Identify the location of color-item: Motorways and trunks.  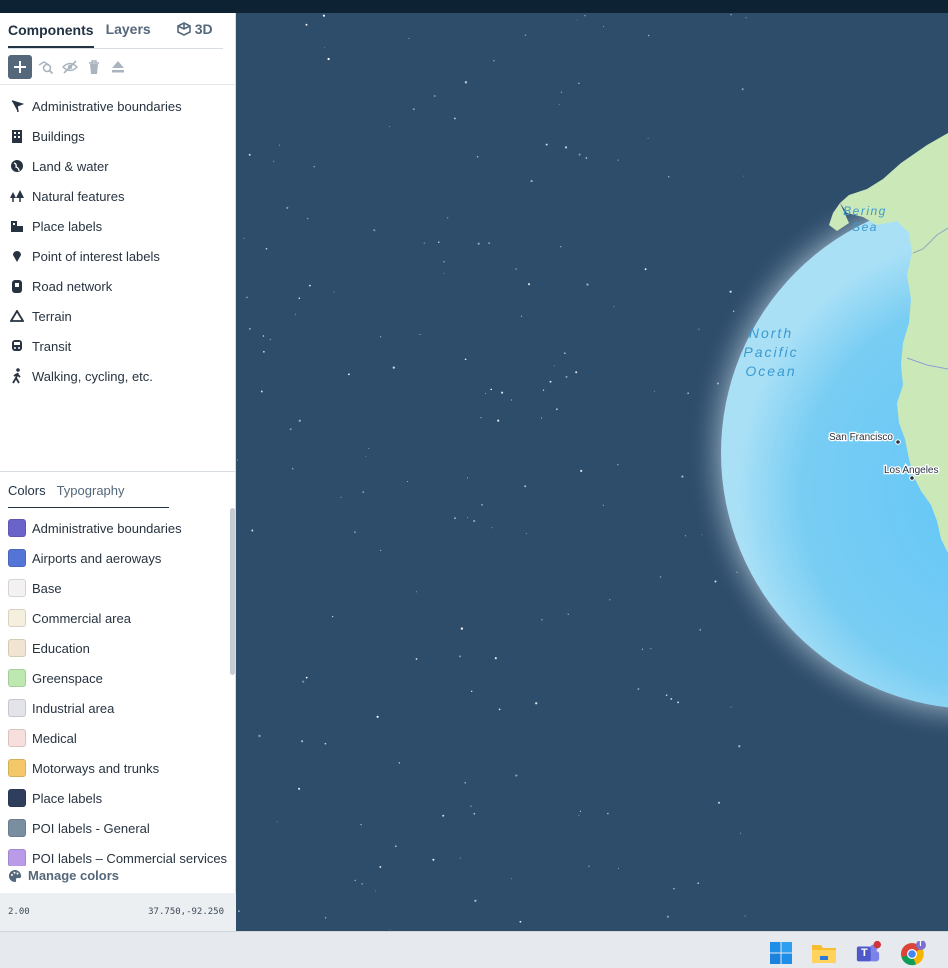
(114, 768).